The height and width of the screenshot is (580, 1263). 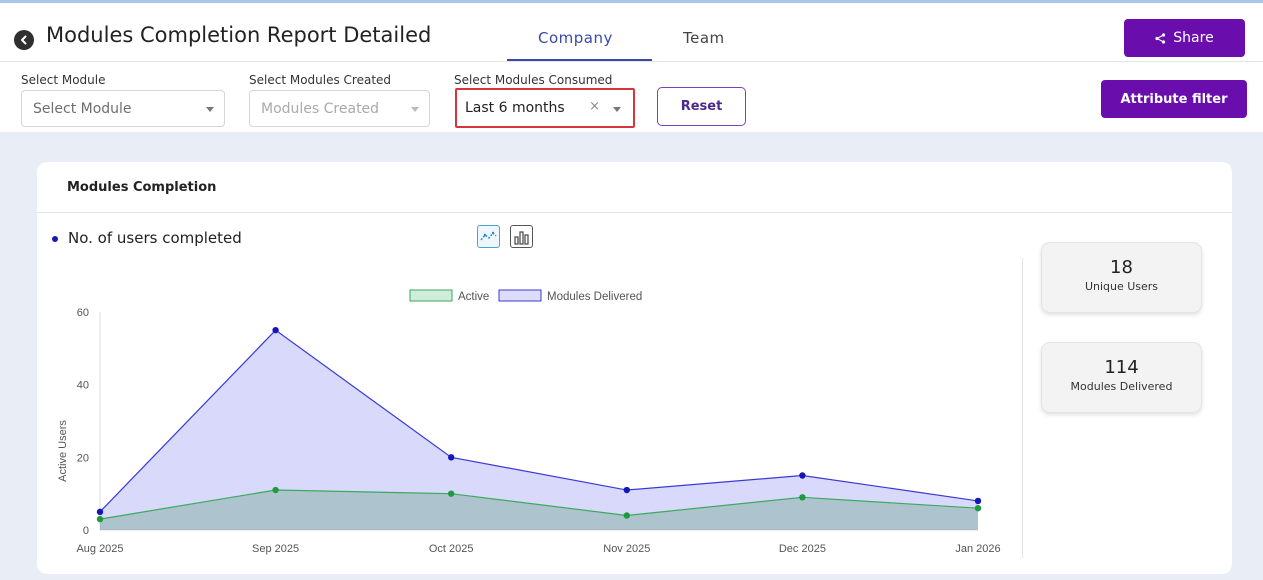 What do you see at coordinates (533, 80) in the screenshot?
I see `select-consumed-label: Select Modules Consumed` at bounding box center [533, 80].